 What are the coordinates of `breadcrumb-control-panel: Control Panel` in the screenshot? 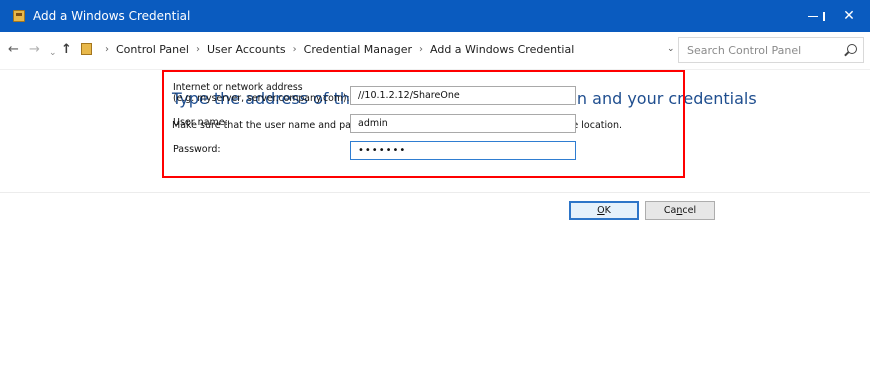 It's located at (152, 49).